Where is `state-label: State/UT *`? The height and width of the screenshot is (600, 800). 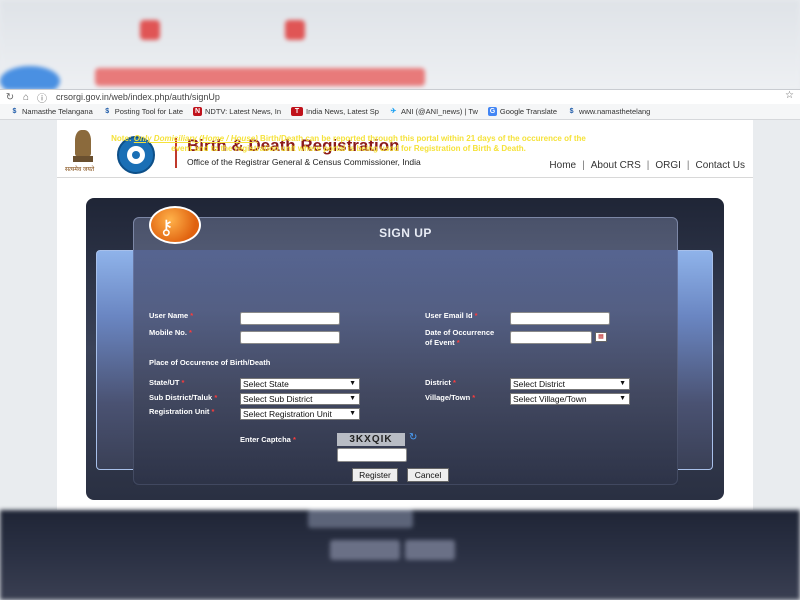 state-label: State/UT * is located at coordinates (167, 382).